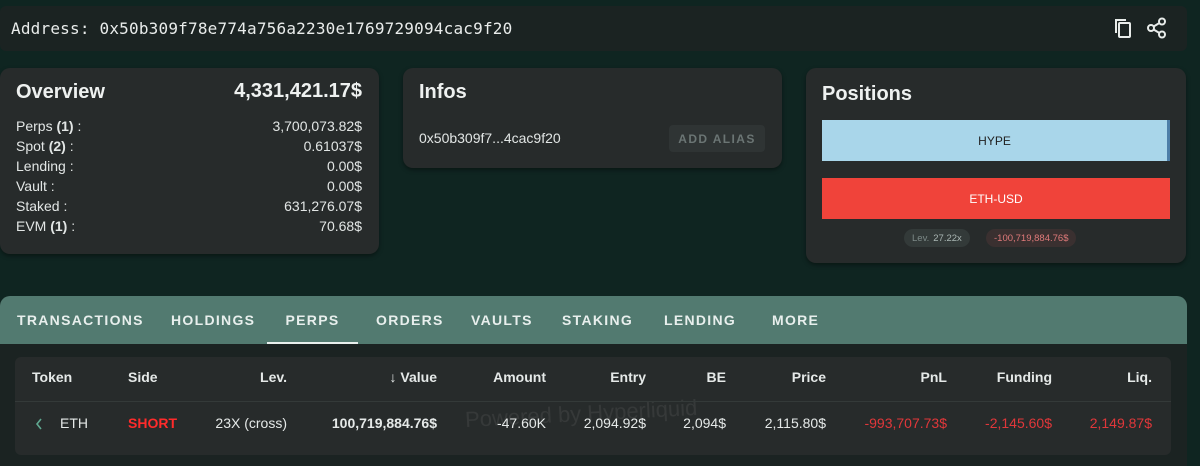 Image resolution: width=1200 pixels, height=466 pixels. Describe the element at coordinates (506, 377) in the screenshot. I see `column-header-amount: Amount` at that location.